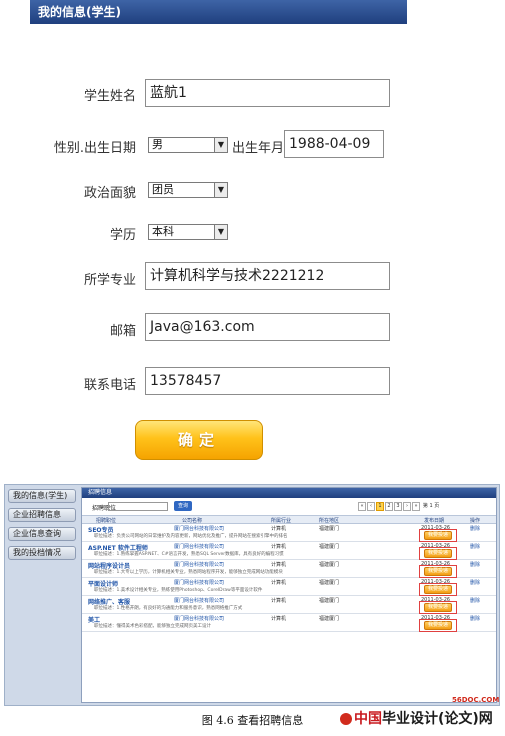  I want to click on phone-field: 13578457, so click(267, 381).